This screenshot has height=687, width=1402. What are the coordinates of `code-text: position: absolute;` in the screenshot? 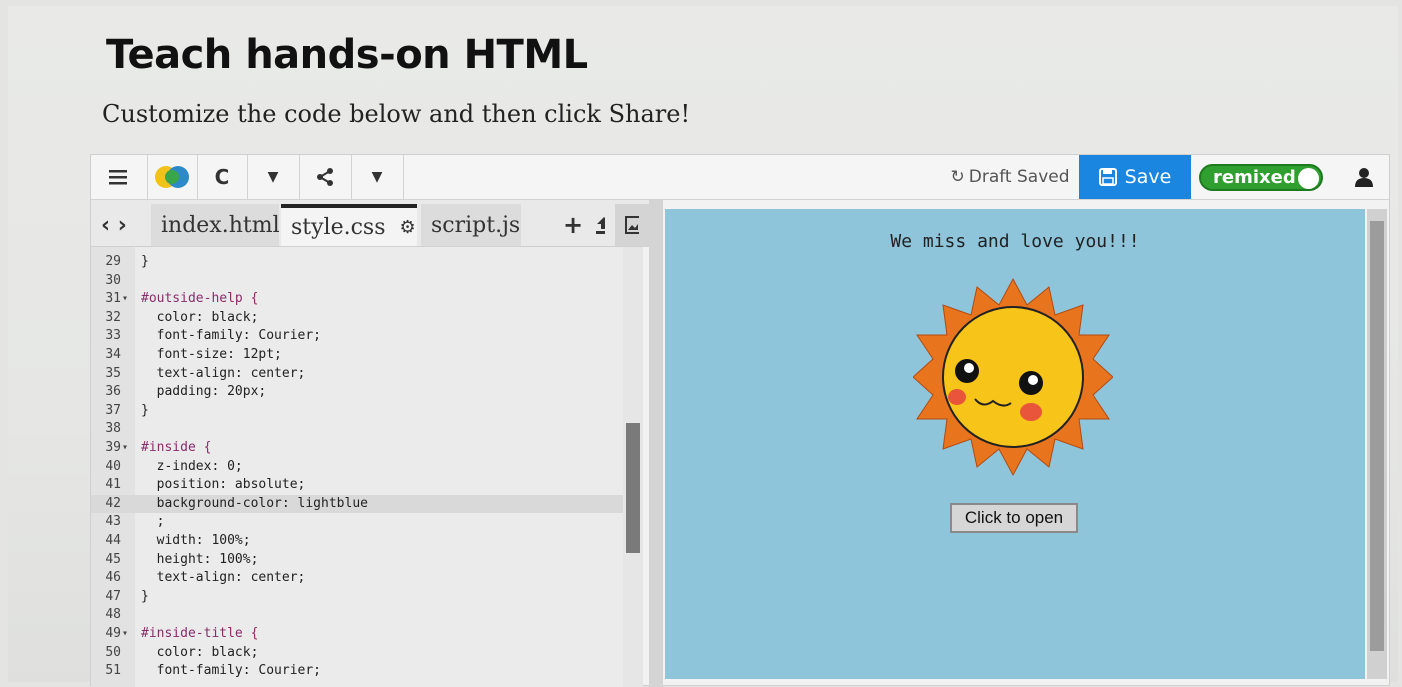 It's located at (223, 485).